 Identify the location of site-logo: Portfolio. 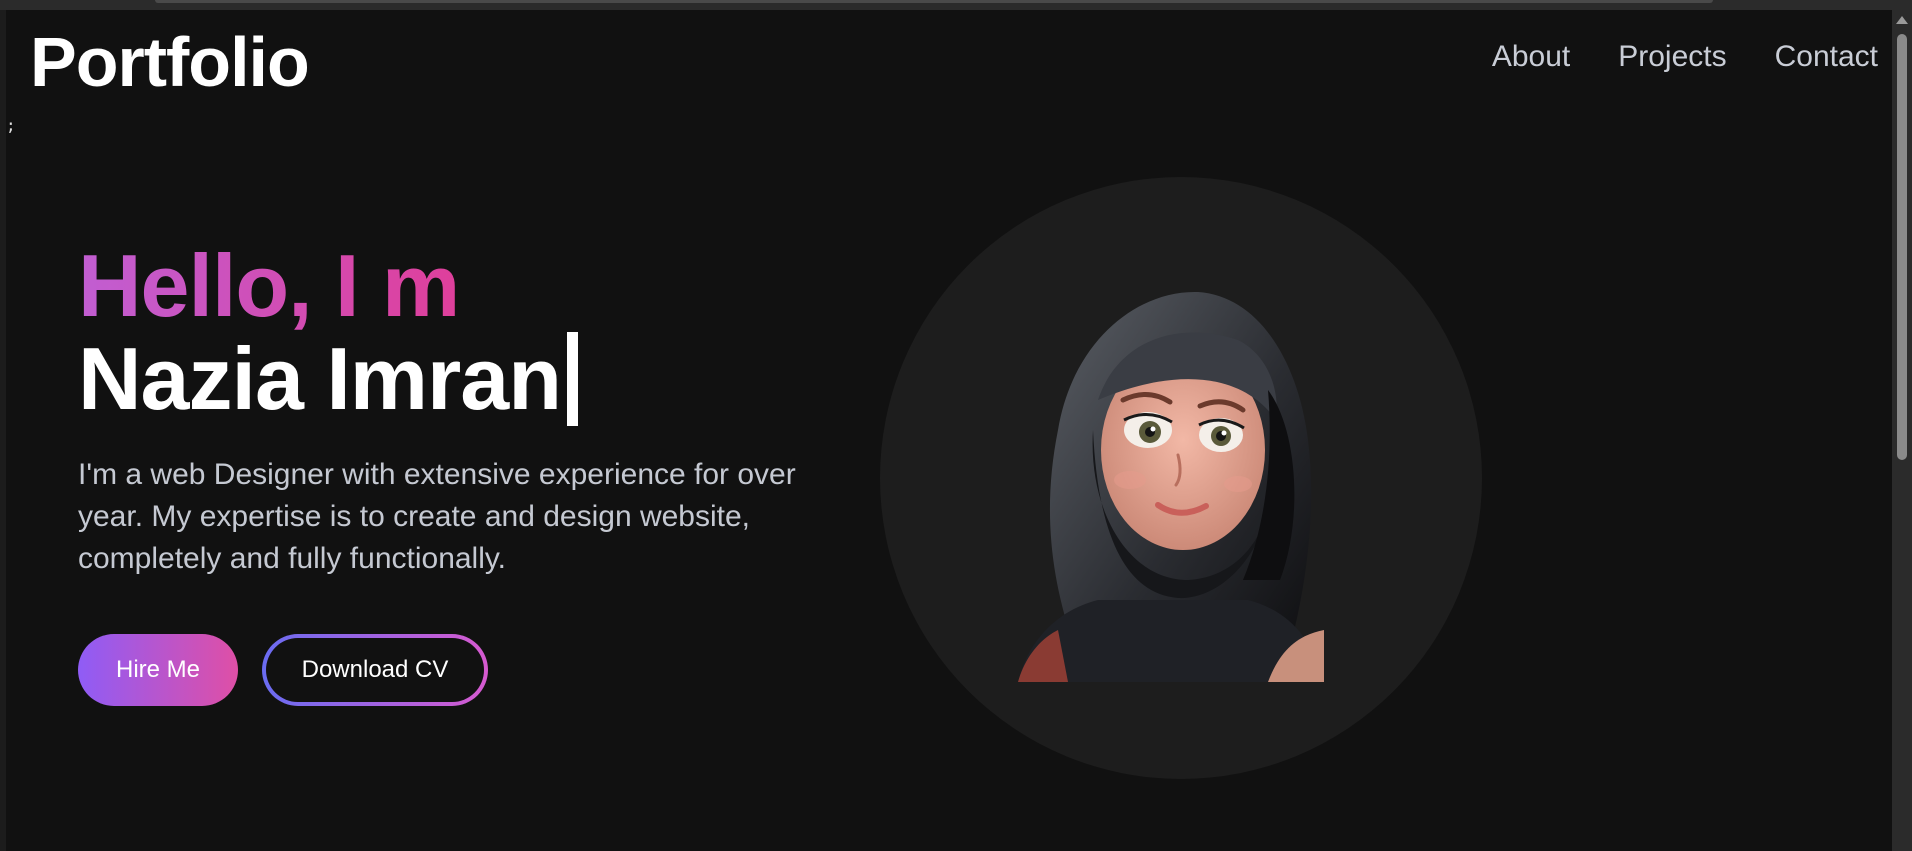
(170, 62).